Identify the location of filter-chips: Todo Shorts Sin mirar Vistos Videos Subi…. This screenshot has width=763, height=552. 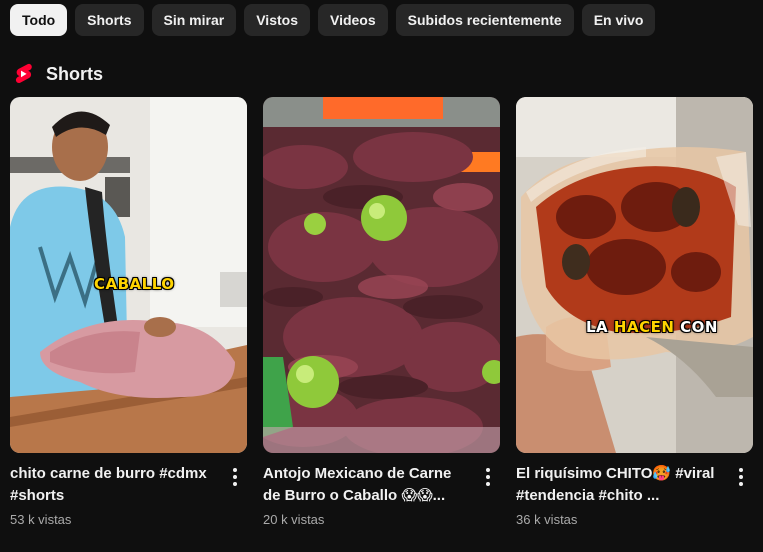
(333, 20).